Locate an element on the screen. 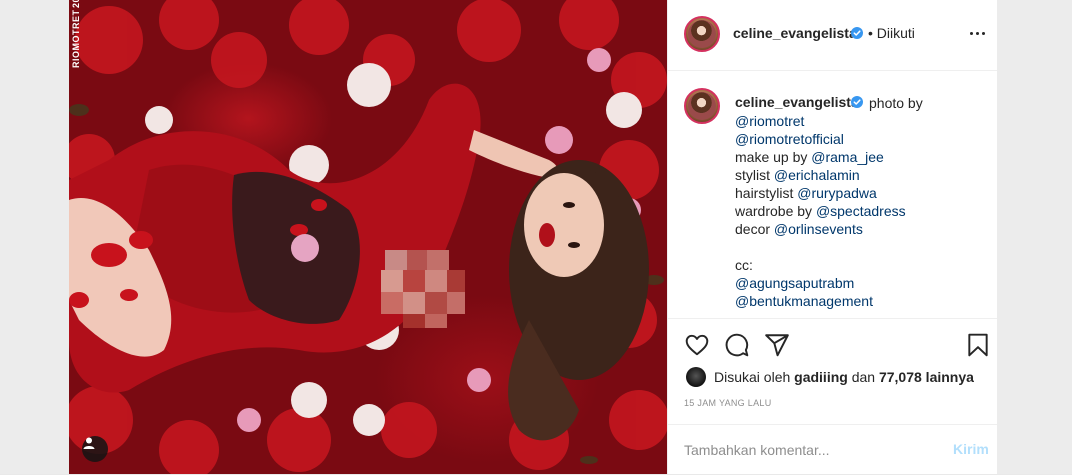 The image size is (1072, 475). mention-link: @erichalamin is located at coordinates (817, 175).